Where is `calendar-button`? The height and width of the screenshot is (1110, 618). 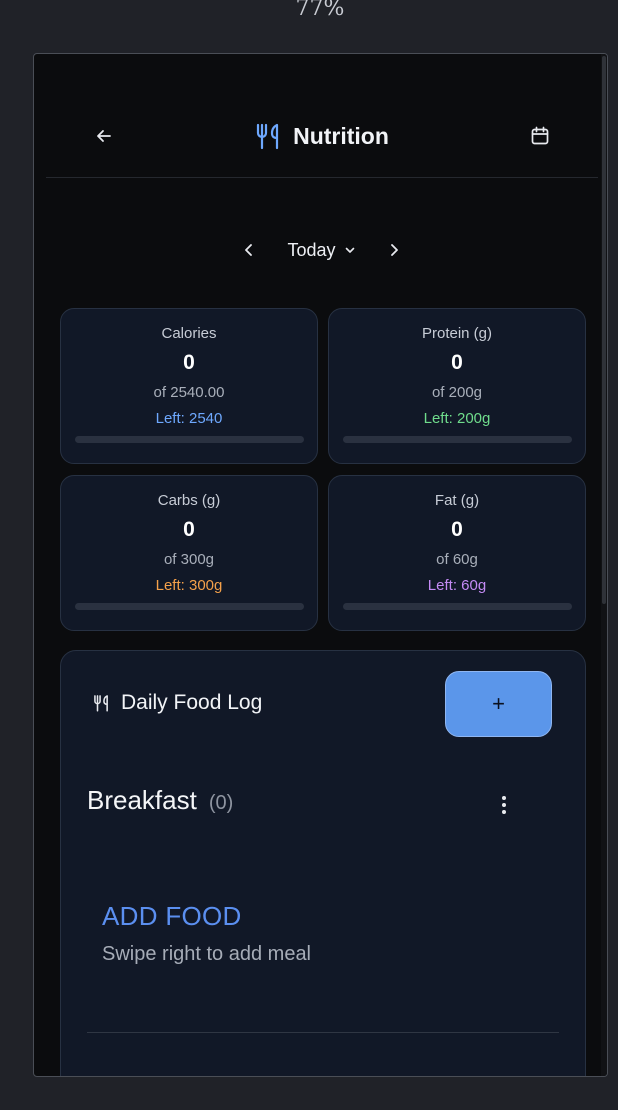 calendar-button is located at coordinates (540, 136).